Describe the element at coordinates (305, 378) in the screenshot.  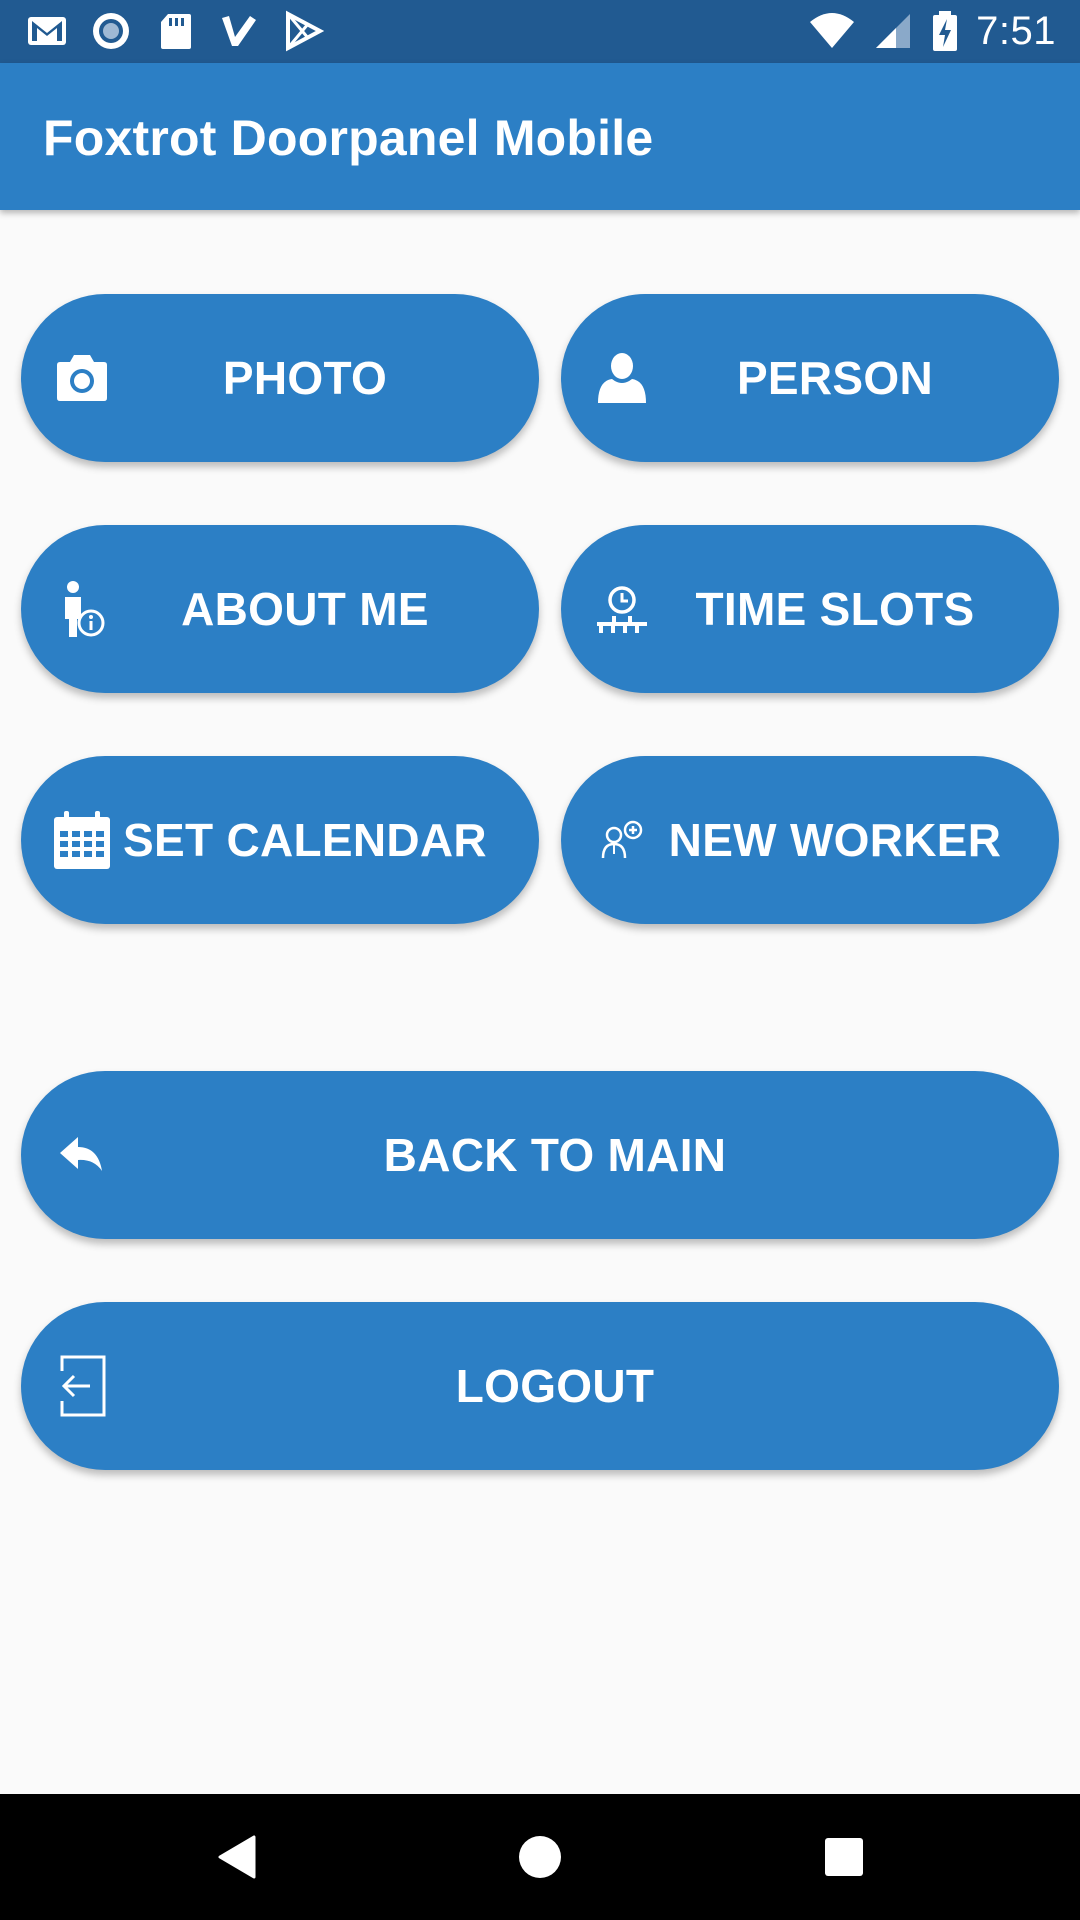
I see `photo-label: PHOTO` at that location.